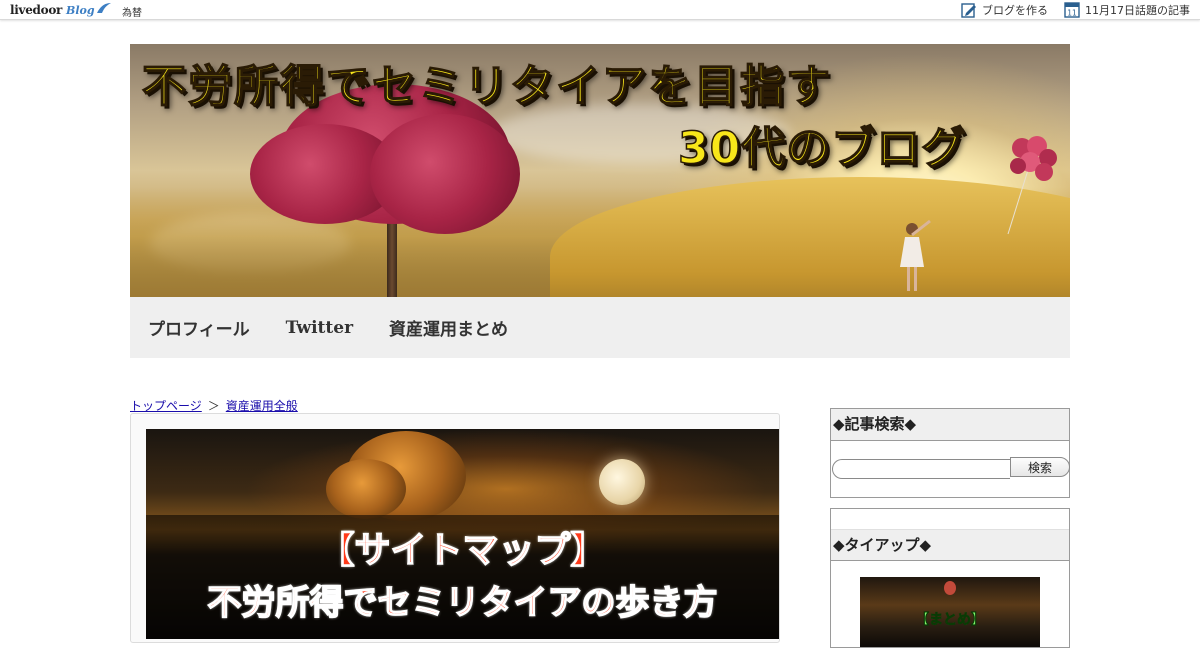 The height and width of the screenshot is (648, 1200). I want to click on create-blog-link: ブログを作る, so click(1004, 10).